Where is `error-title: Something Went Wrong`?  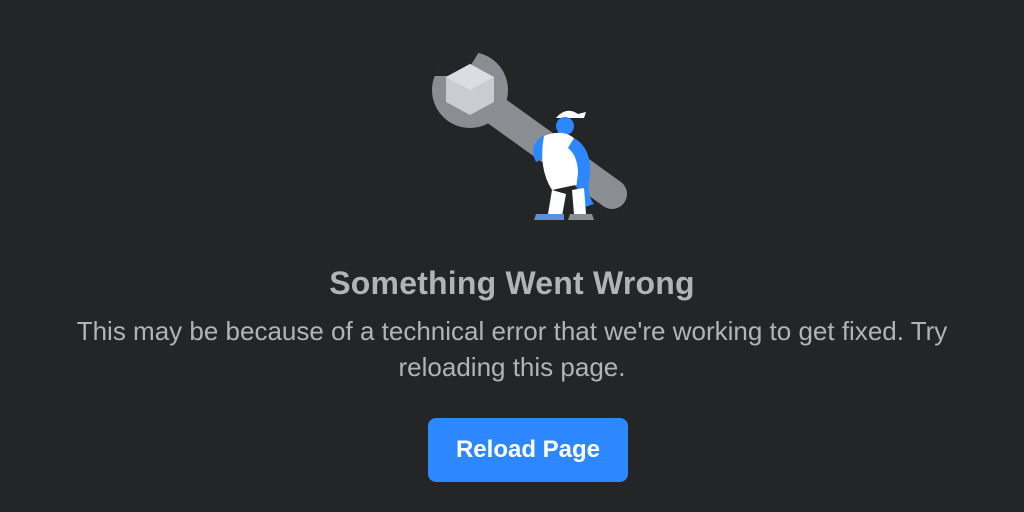 error-title: Something Went Wrong is located at coordinates (512, 283).